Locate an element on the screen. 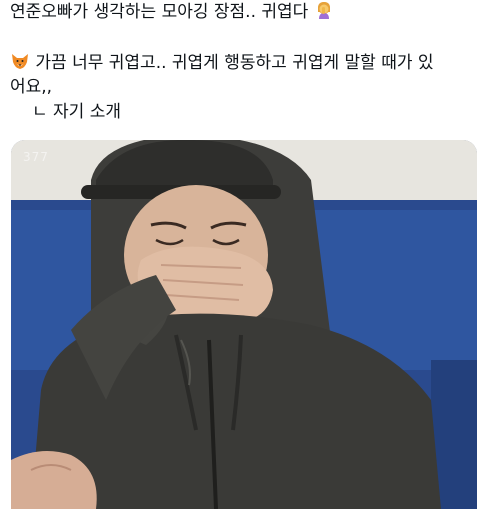 This screenshot has height=509, width=480. tweet-line-1: 연준오빠가 생각하는 모아깅 장점.. 귀엽다 is located at coordinates (172, 12).